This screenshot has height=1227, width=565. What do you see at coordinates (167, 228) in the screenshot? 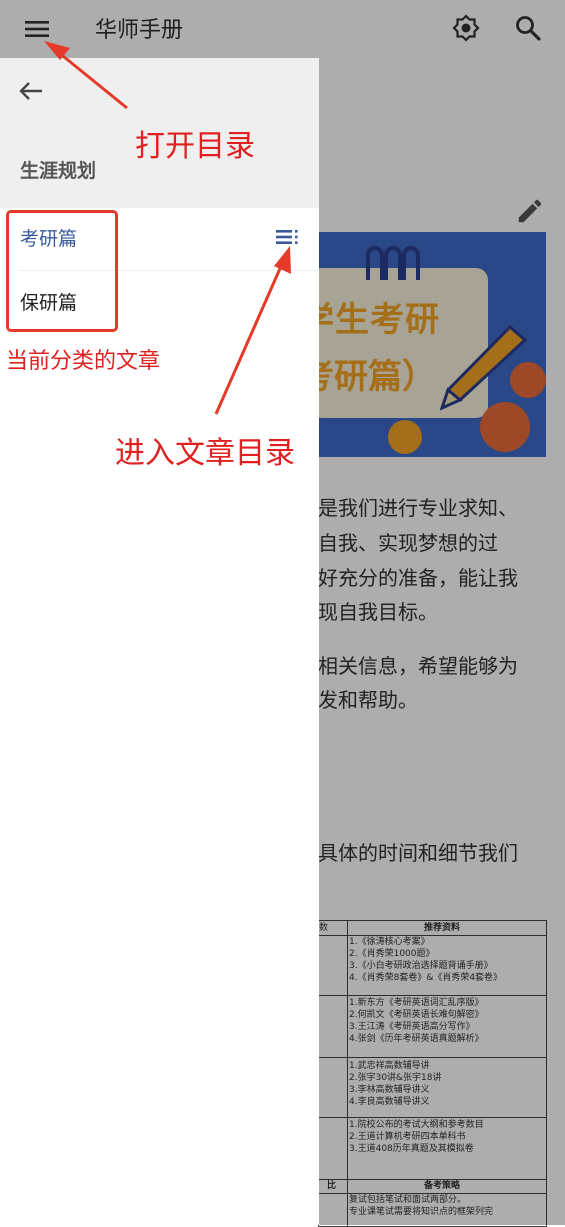
I see `annotation-arrows` at bounding box center [167, 228].